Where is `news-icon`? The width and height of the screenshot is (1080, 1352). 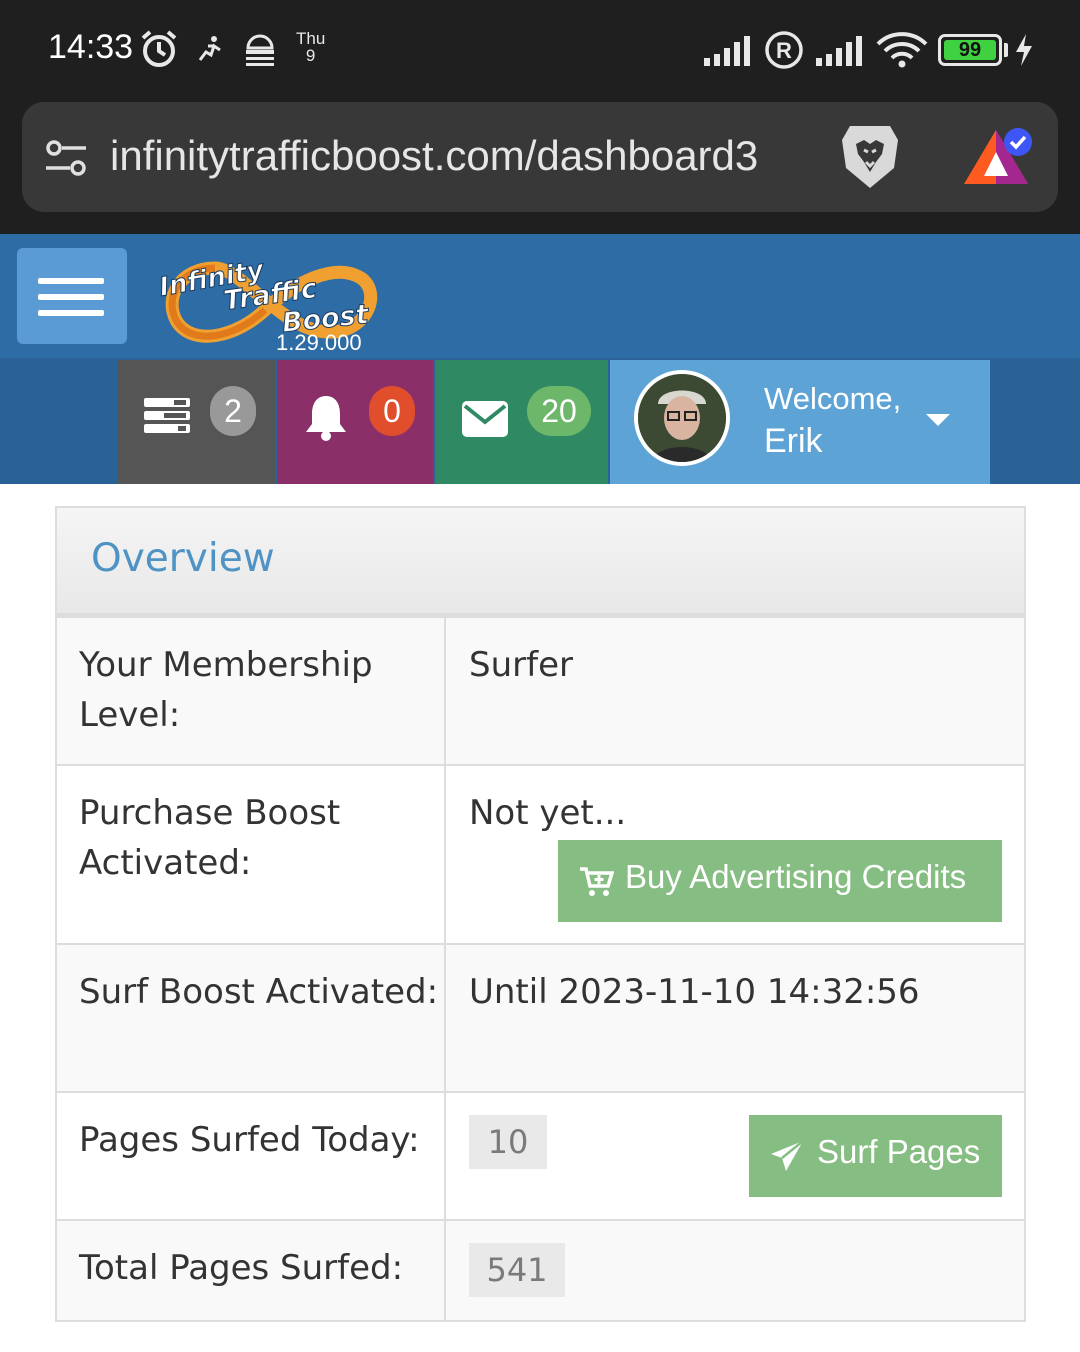
news-icon is located at coordinates (260, 50).